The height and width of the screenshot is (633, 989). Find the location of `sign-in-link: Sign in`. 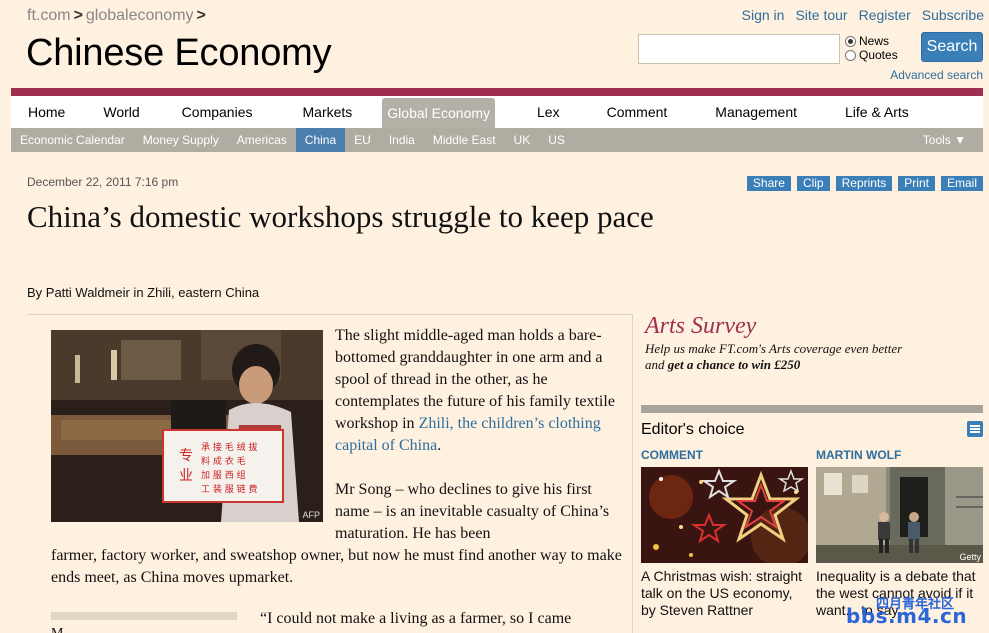

sign-in-link: Sign in is located at coordinates (763, 15).